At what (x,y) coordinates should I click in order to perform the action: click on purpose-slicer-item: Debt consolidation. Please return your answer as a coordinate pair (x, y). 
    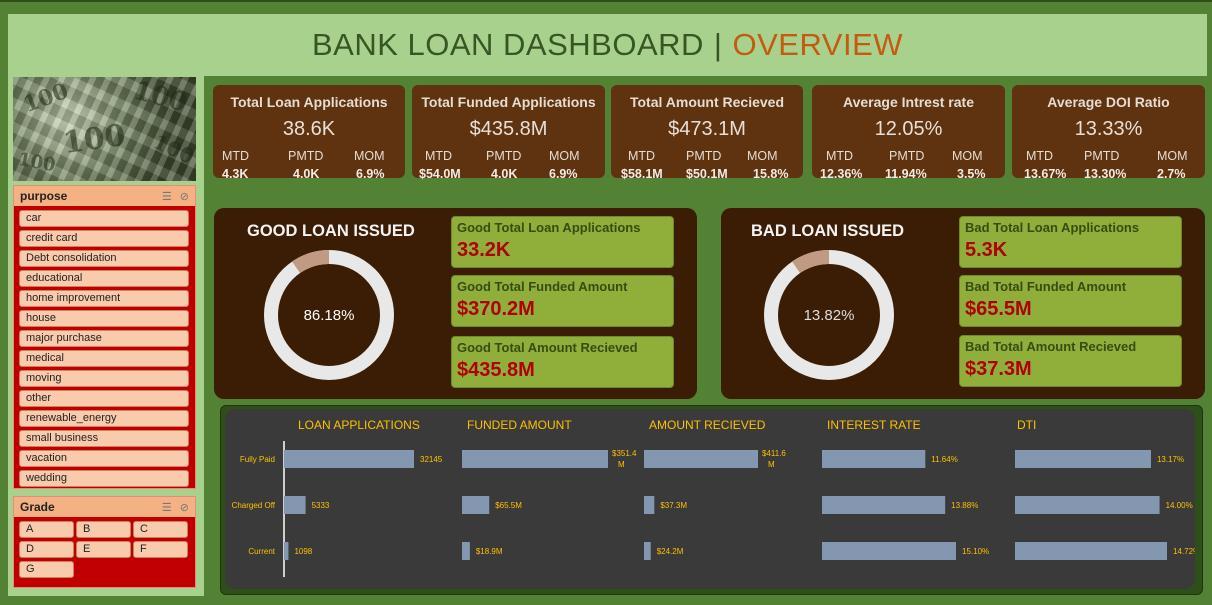
    Looking at the image, I should click on (104, 258).